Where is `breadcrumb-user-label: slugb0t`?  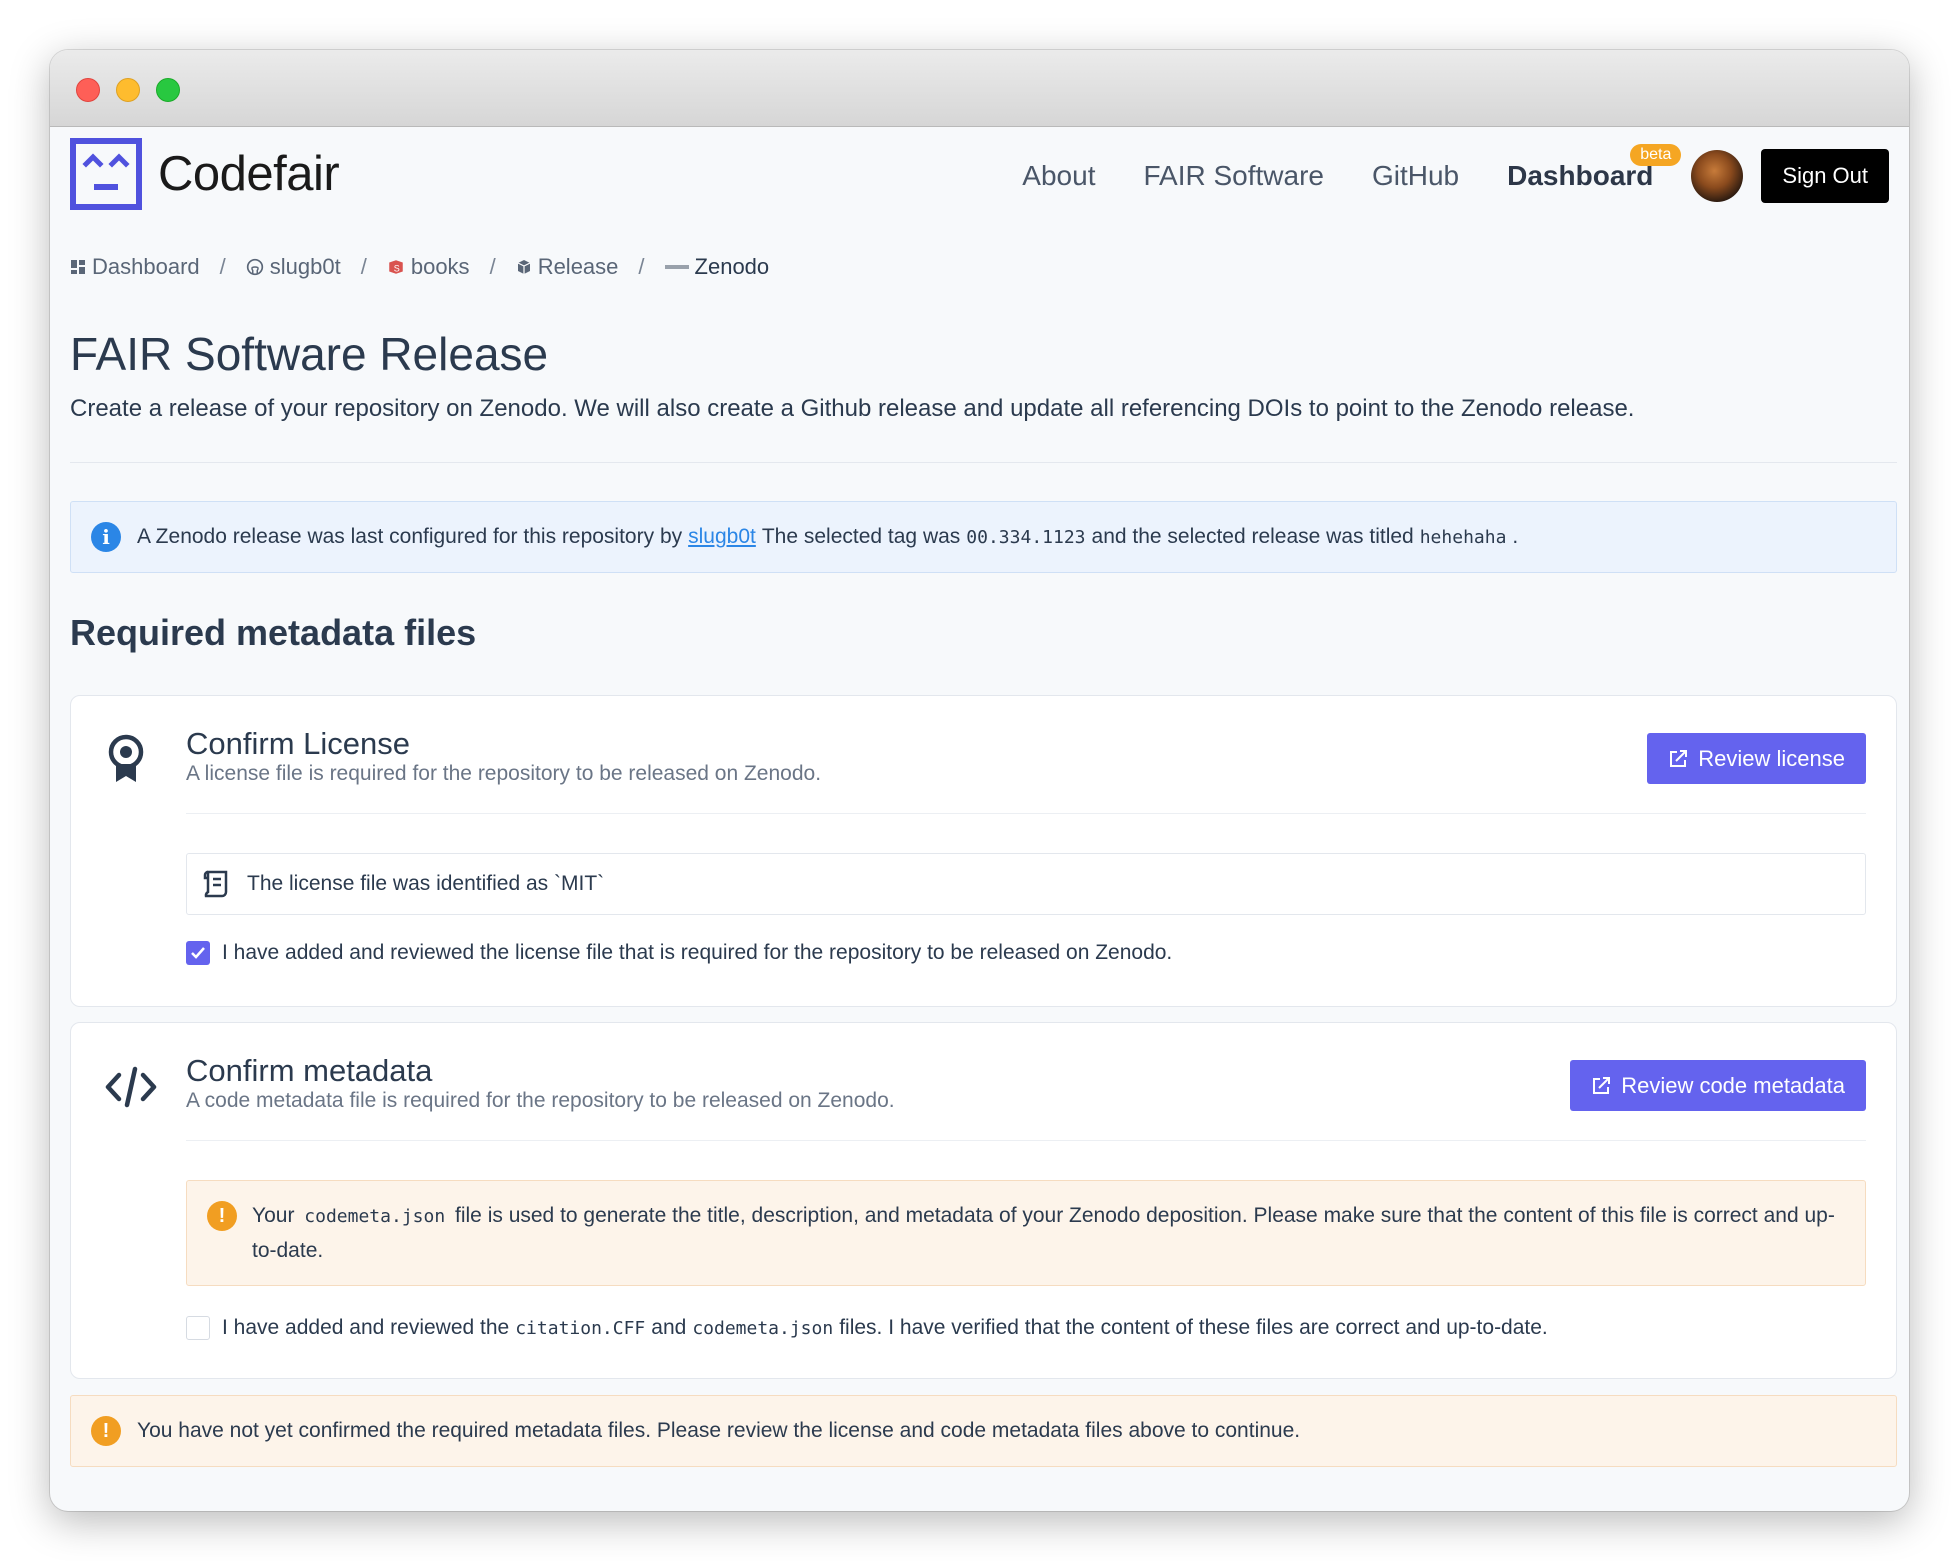
breadcrumb-user-label: slugb0t is located at coordinates (305, 266).